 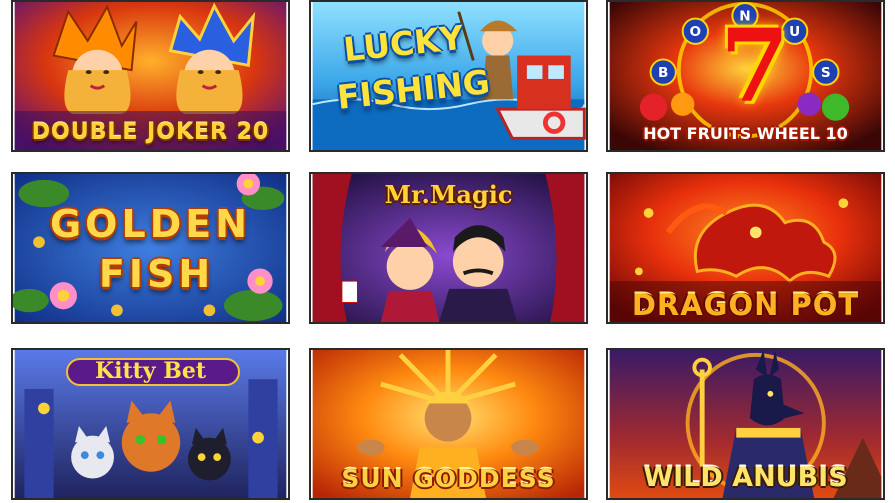 I want to click on game-title-line-1: GOLDEN, so click(x=150, y=224).